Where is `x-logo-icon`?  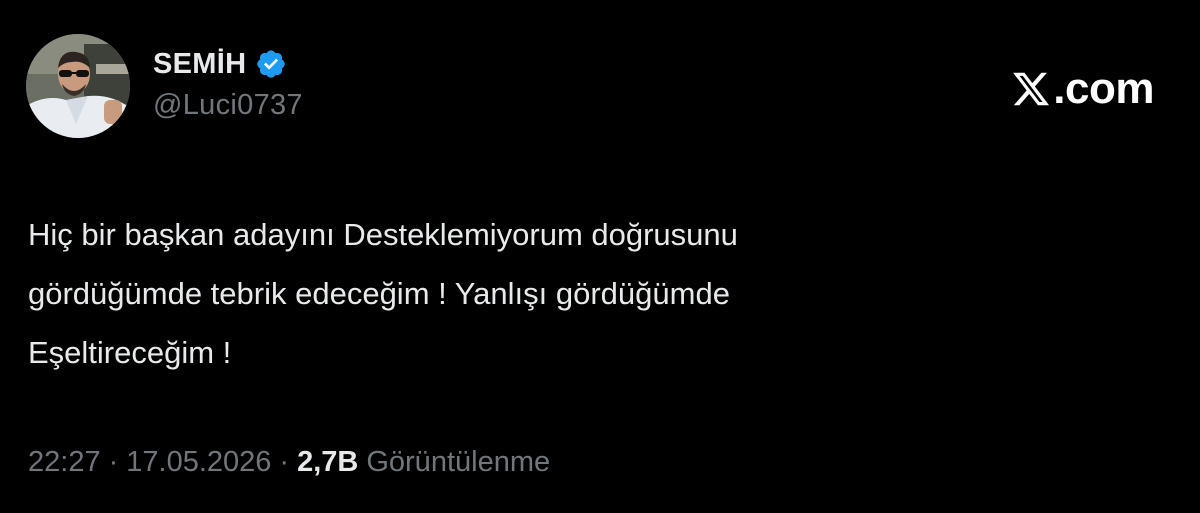
x-logo-icon is located at coordinates (1031, 89).